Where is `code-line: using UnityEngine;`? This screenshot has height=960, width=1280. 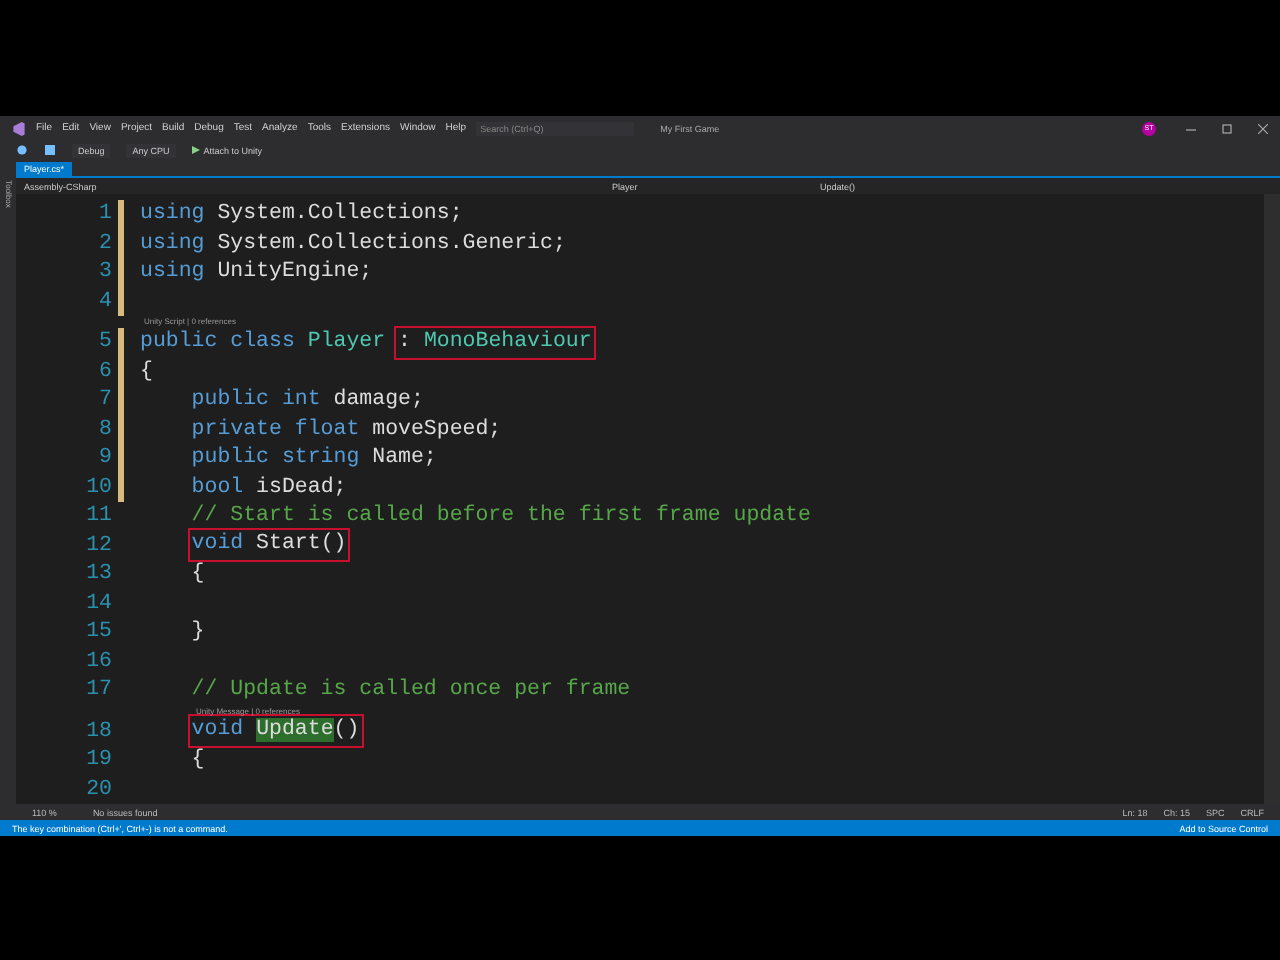
code-line: using UnityEngine; is located at coordinates (256, 272).